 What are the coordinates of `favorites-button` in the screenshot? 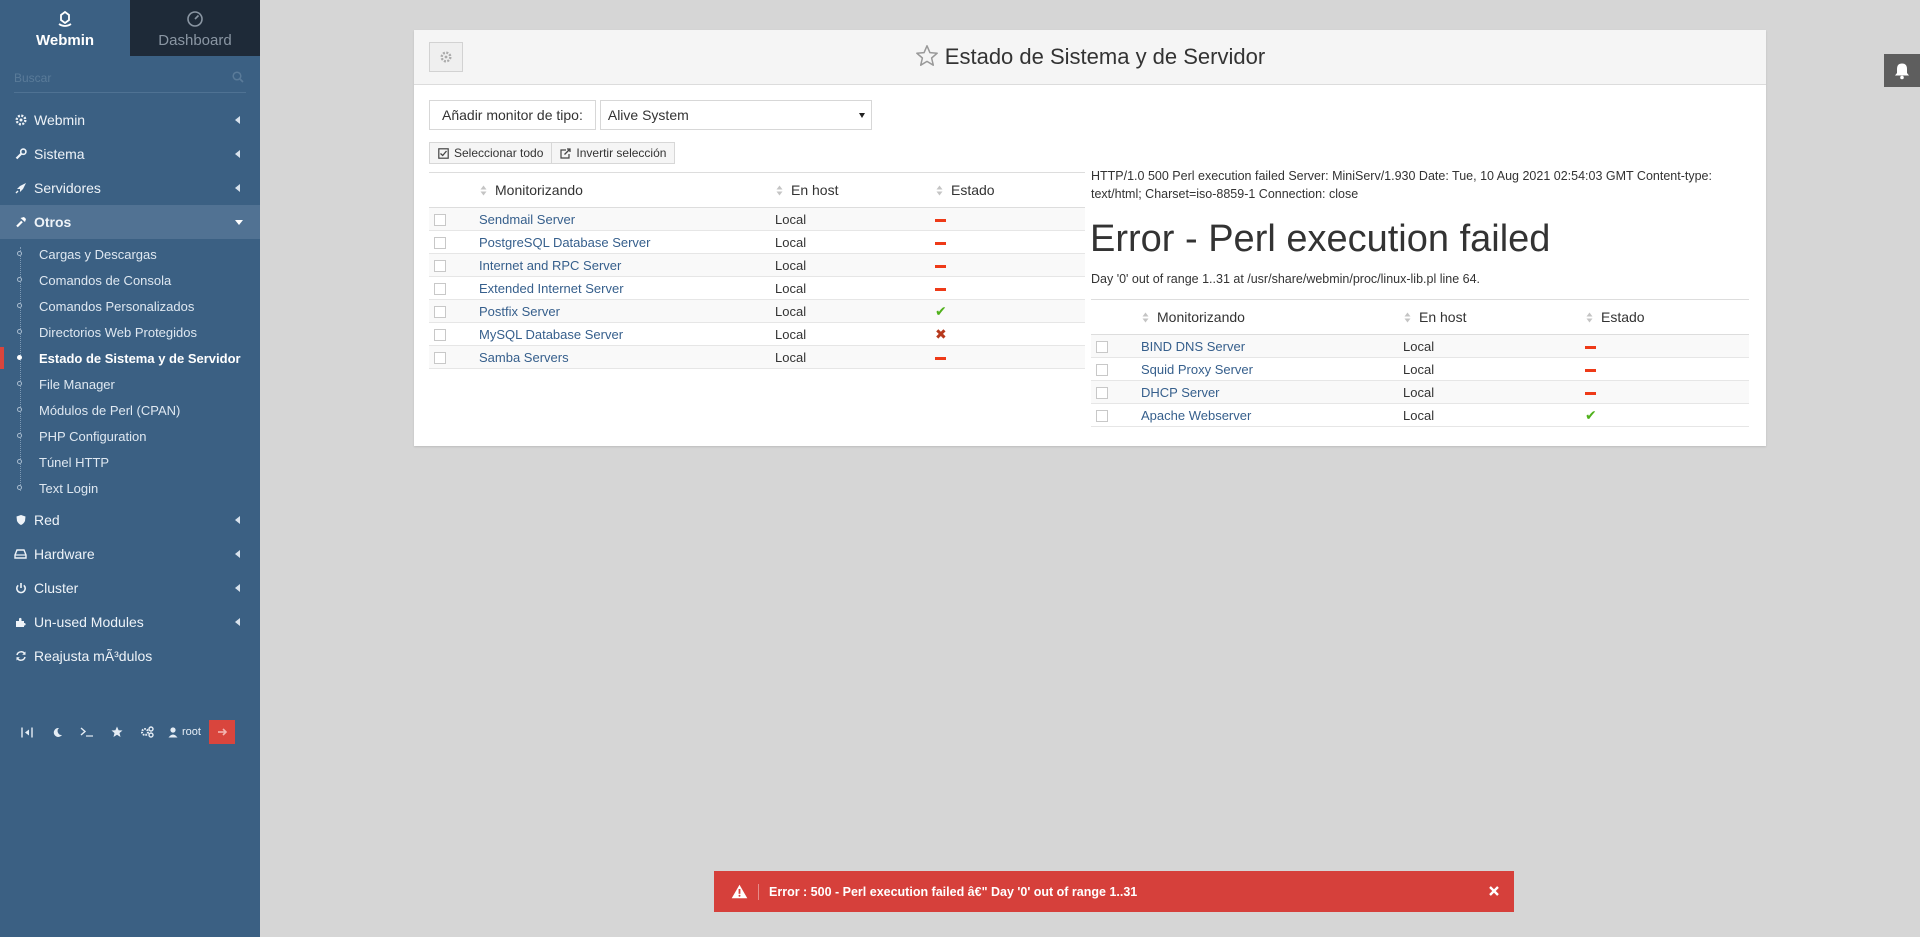 It's located at (117, 732).